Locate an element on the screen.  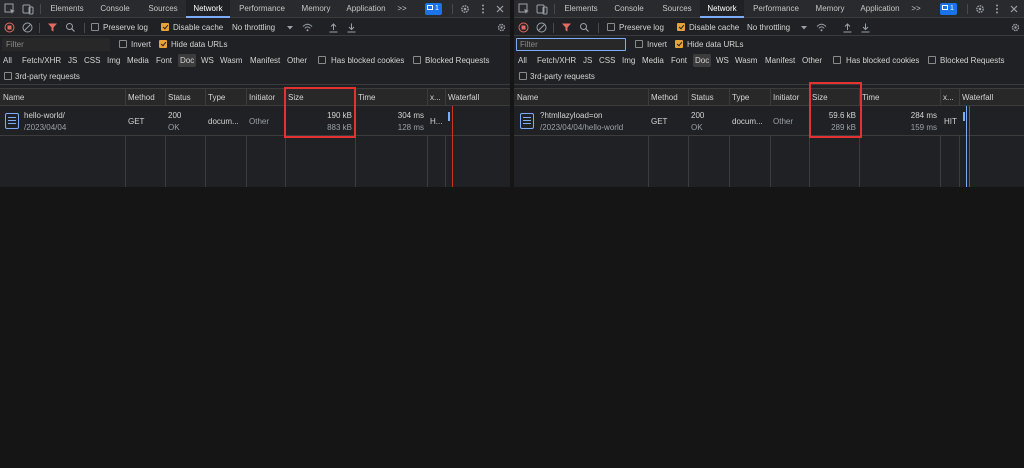
preserve-log-checkbox is located at coordinates (95, 27).